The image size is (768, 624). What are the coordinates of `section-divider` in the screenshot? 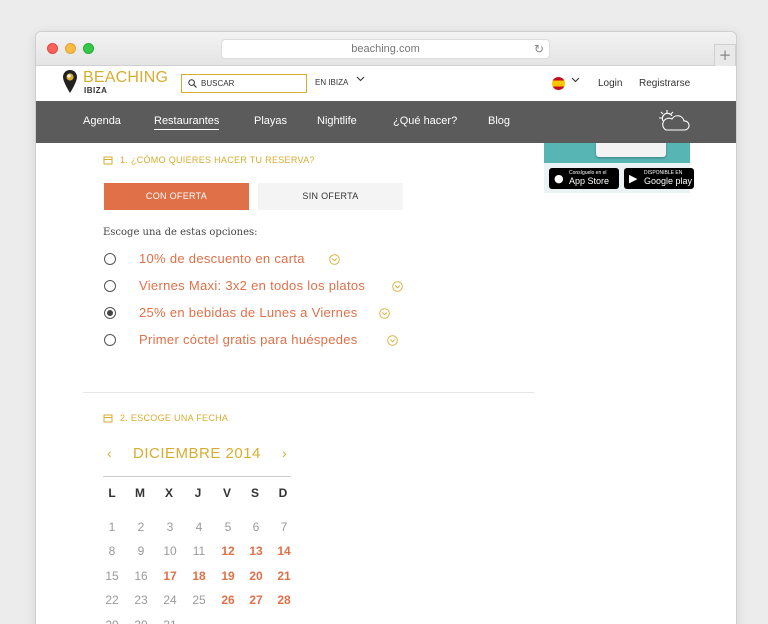 It's located at (308, 392).